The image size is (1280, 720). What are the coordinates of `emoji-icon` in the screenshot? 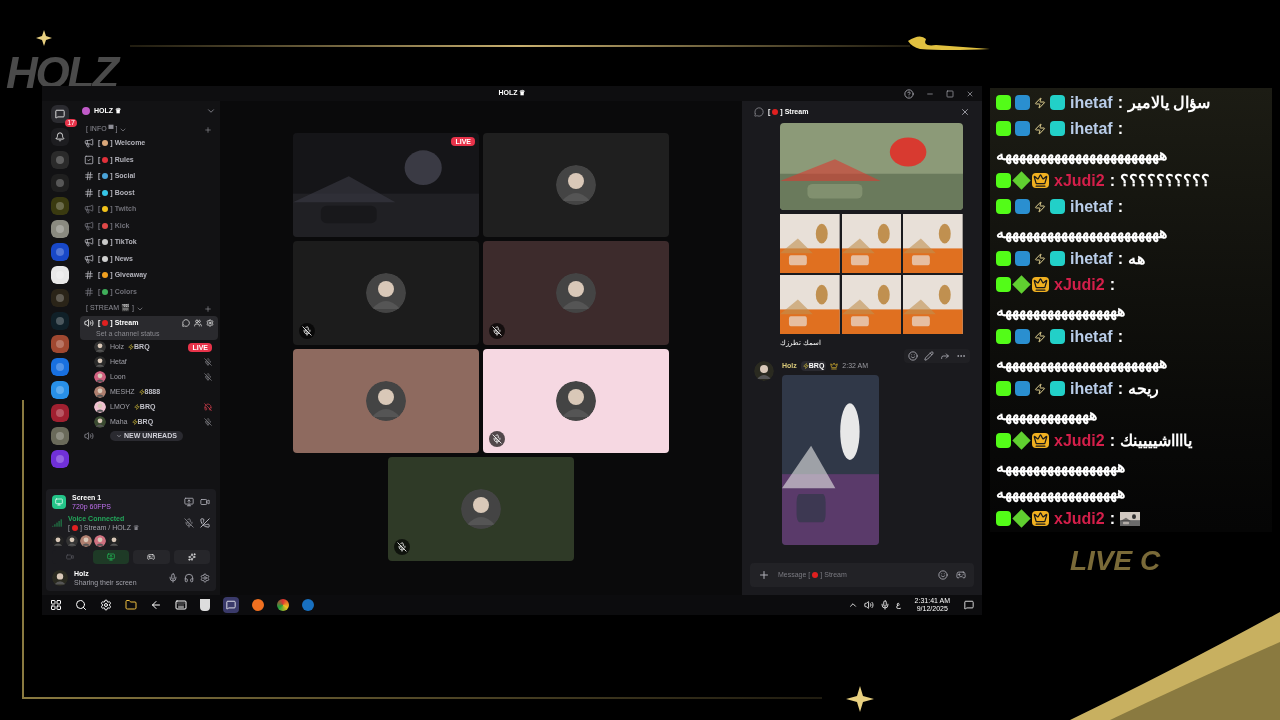 It's located at (943, 575).